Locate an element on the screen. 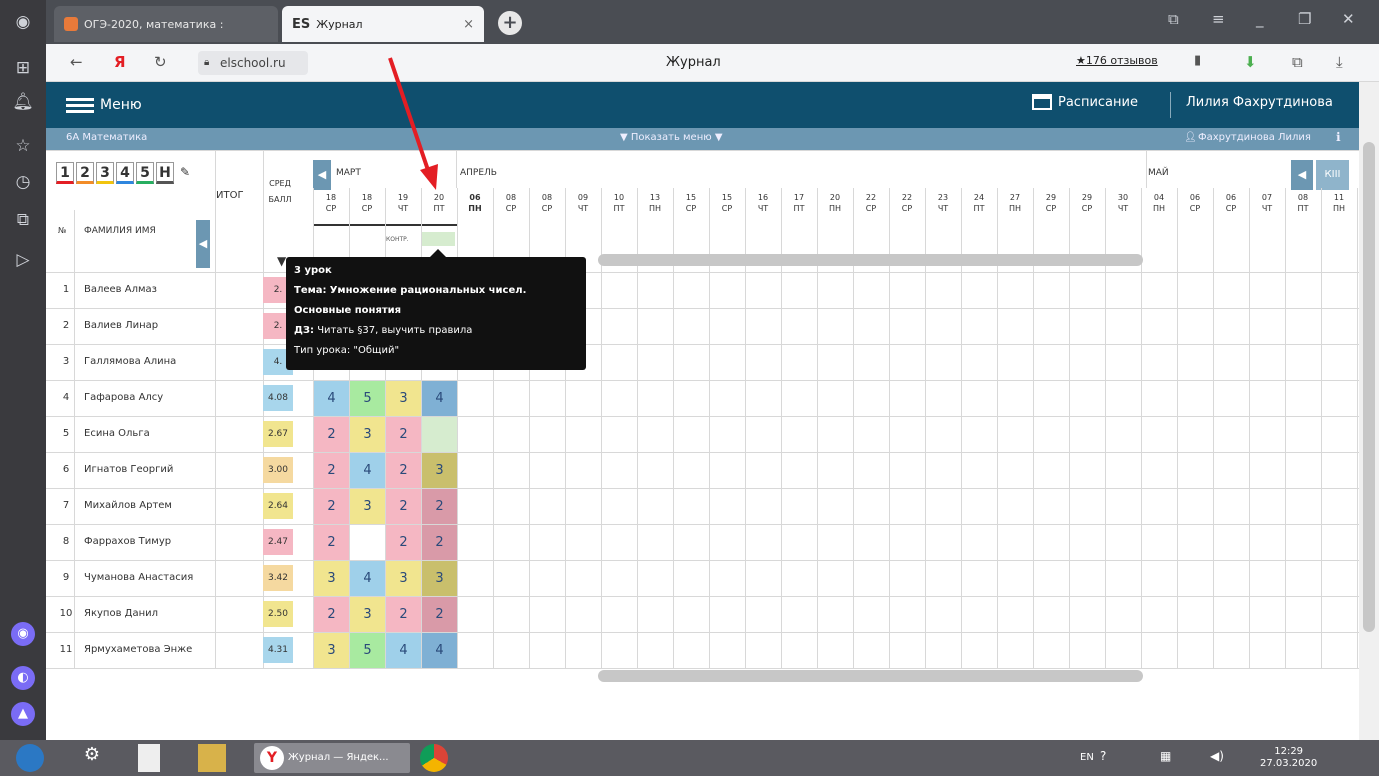  filter-icon: ▼ is located at coordinates (281, 261).